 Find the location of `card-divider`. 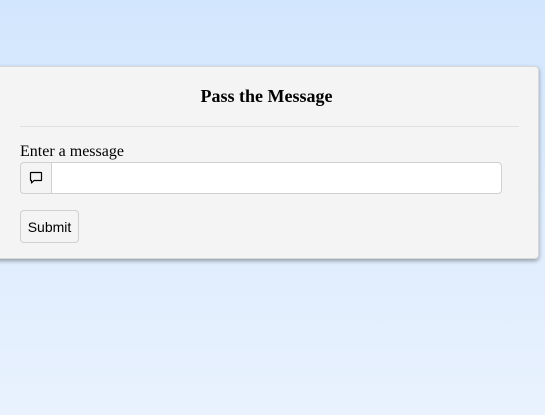

card-divider is located at coordinates (269, 126).